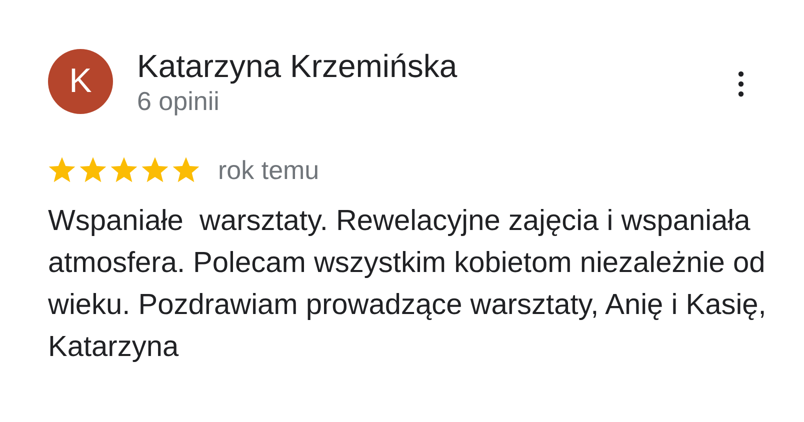 This screenshot has height=422, width=804. What do you see at coordinates (178, 101) in the screenshot?
I see `review-count: 6 opinii` at bounding box center [178, 101].